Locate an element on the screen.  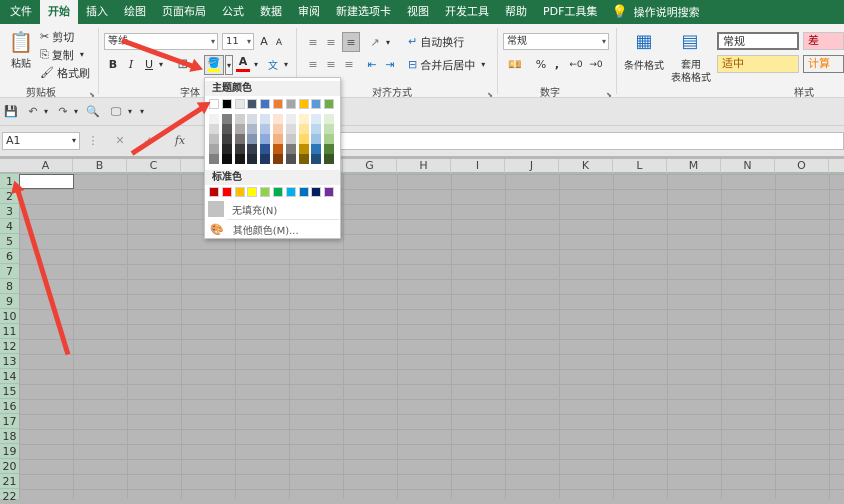
menu-tab-2: 插入 is located at coordinates (97, 12).